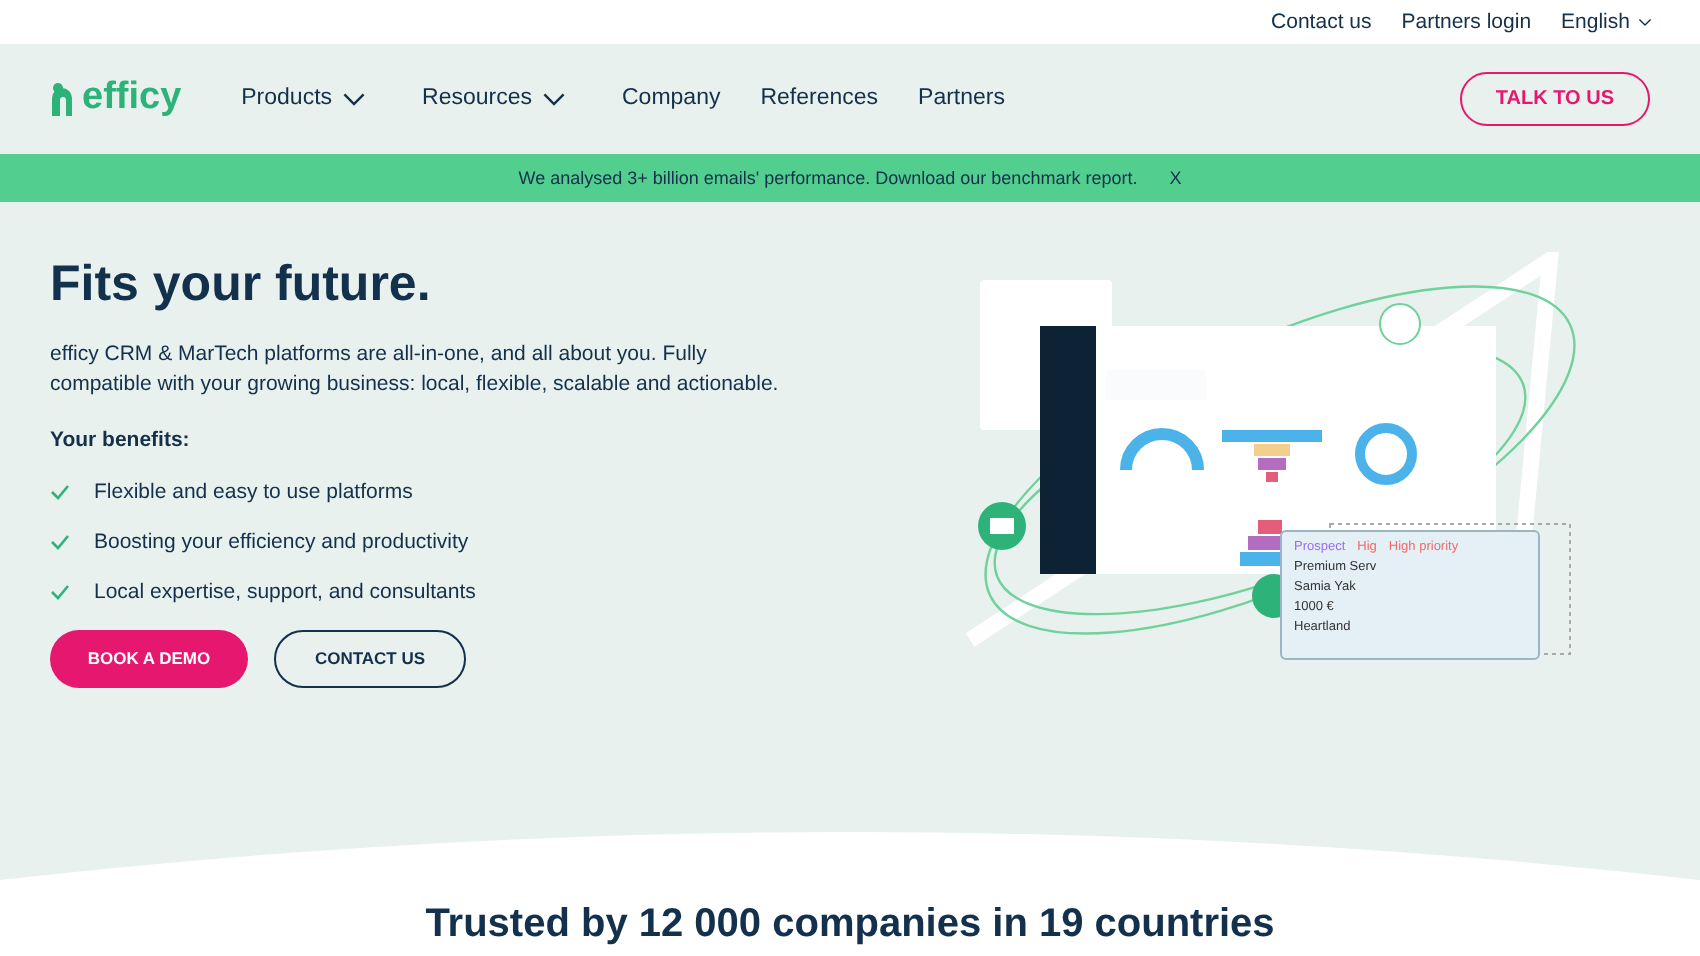  Describe the element at coordinates (1645, 22) in the screenshot. I see `chevron-down-icon` at that location.